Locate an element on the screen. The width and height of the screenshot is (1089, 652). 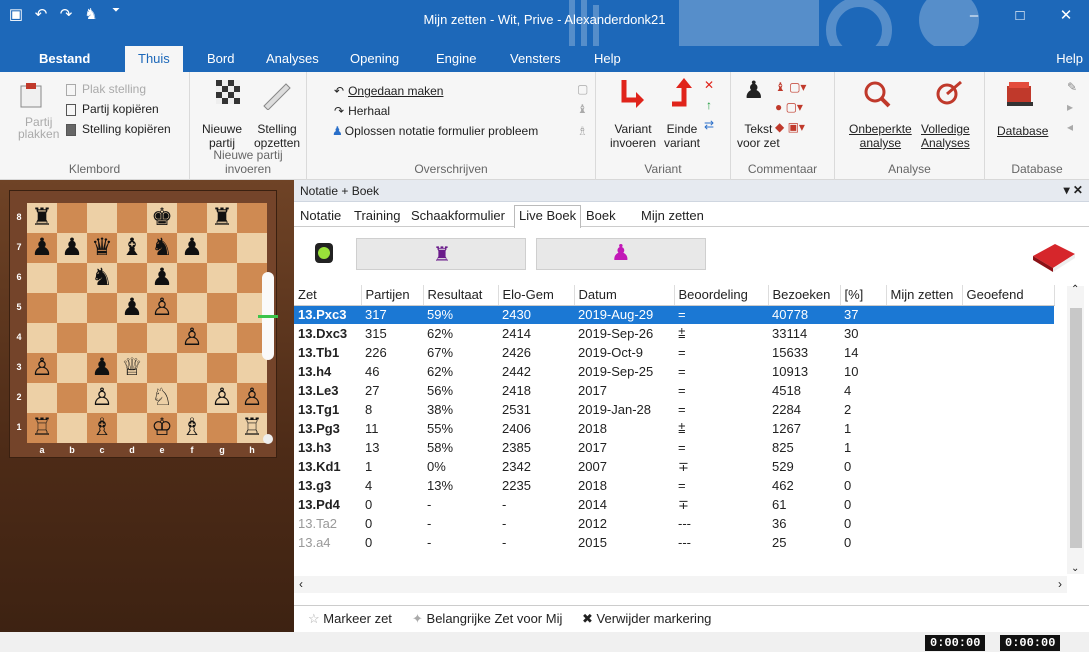
db-back-icon: ◂ is located at coordinates (1070, 127).